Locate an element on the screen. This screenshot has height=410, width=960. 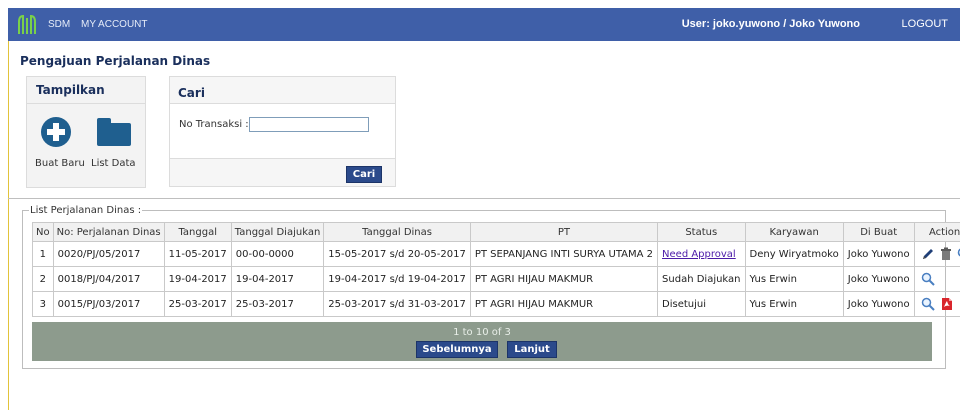
col-dibuat: Di Buat is located at coordinates (878, 232).